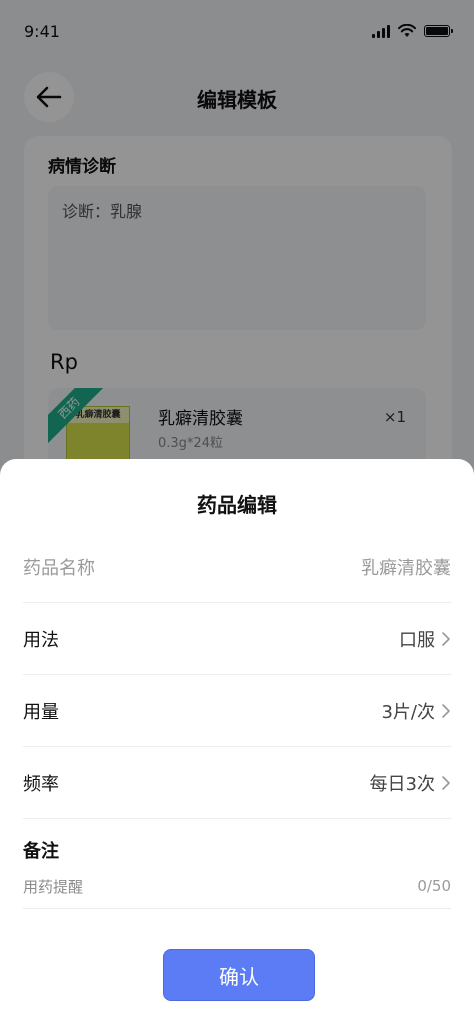 The width and height of the screenshot is (474, 1026). Describe the element at coordinates (406, 568) in the screenshot. I see `field-value: 乳癖清胶囊` at that location.